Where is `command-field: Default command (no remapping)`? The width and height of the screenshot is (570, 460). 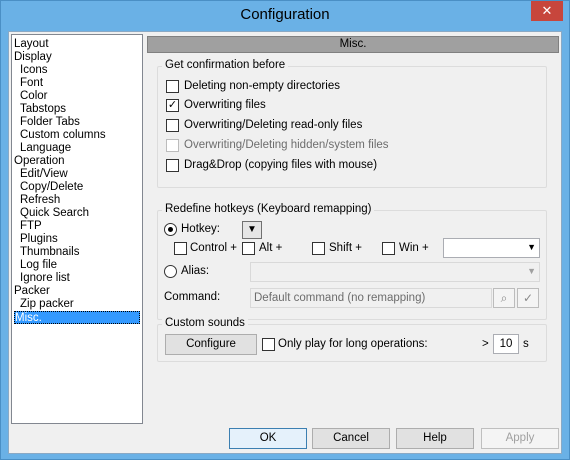
command-field: Default command (no remapping) is located at coordinates (371, 298).